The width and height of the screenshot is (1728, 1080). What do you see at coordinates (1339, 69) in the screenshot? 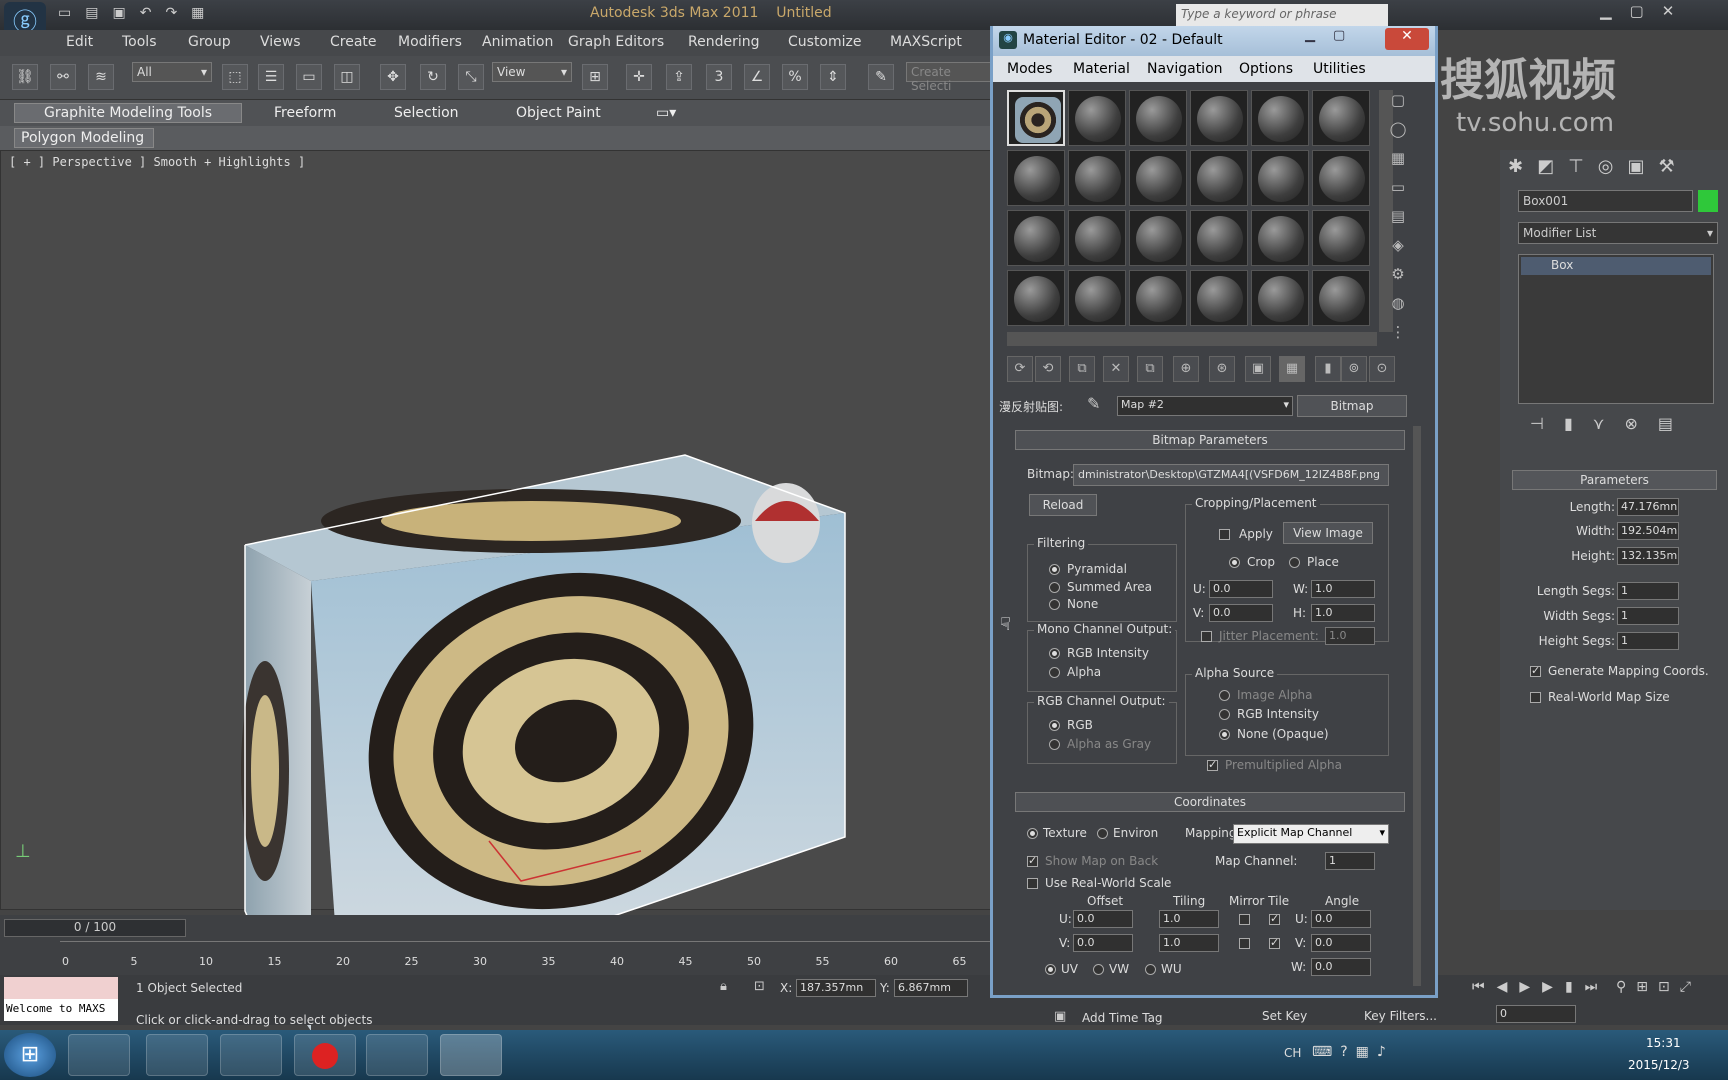
I see `mw-menu-utilities: Utilities` at bounding box center [1339, 69].